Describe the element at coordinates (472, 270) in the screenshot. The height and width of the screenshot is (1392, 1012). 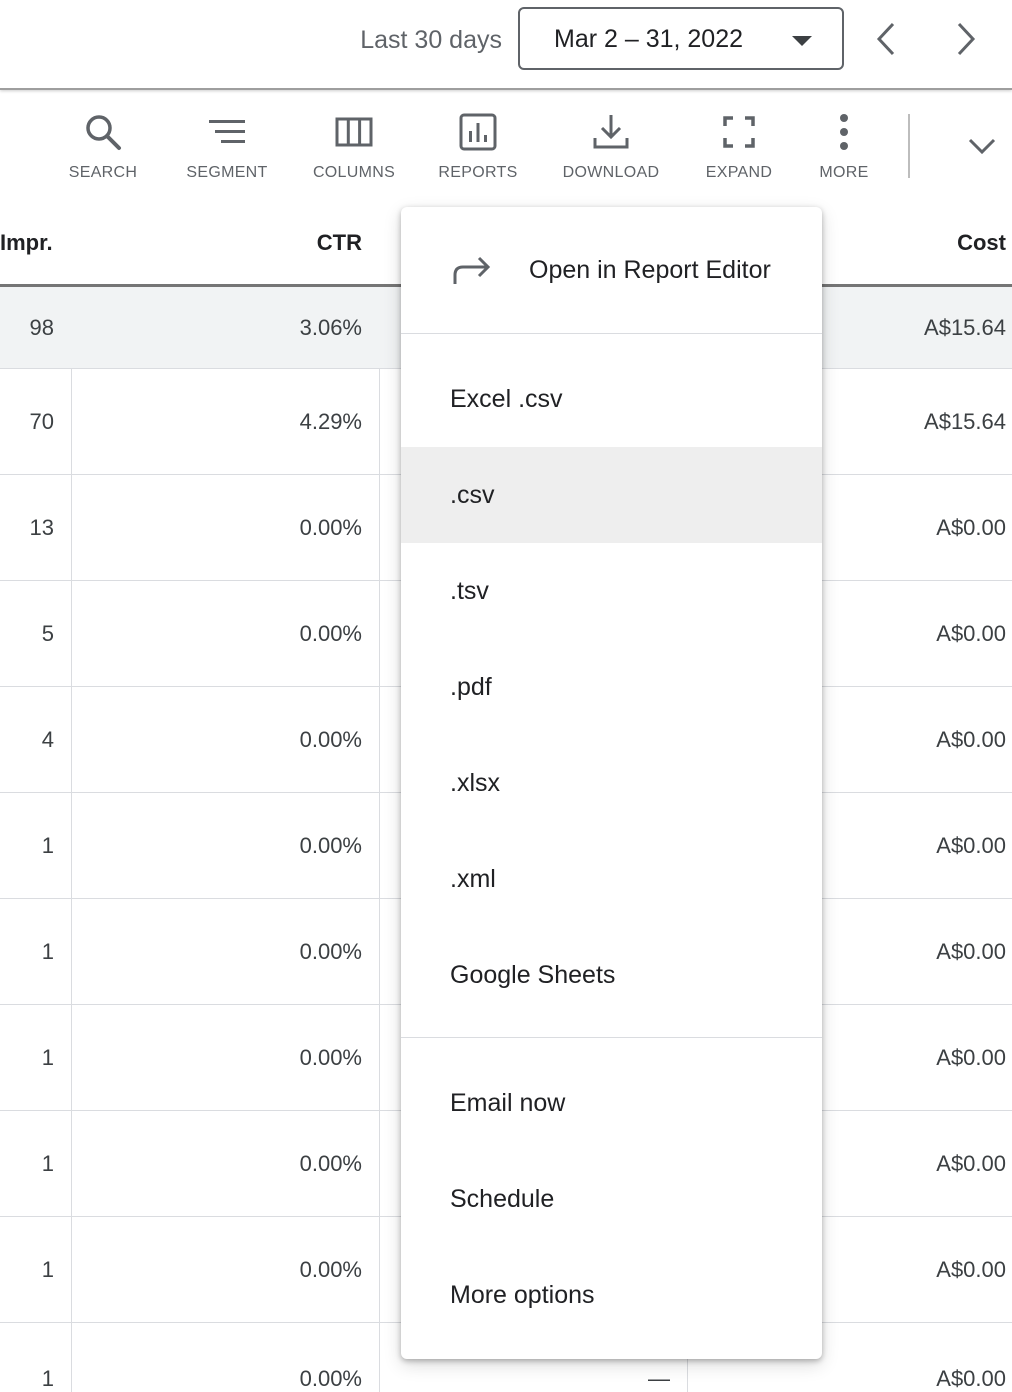
I see `share-arrow-icon` at that location.